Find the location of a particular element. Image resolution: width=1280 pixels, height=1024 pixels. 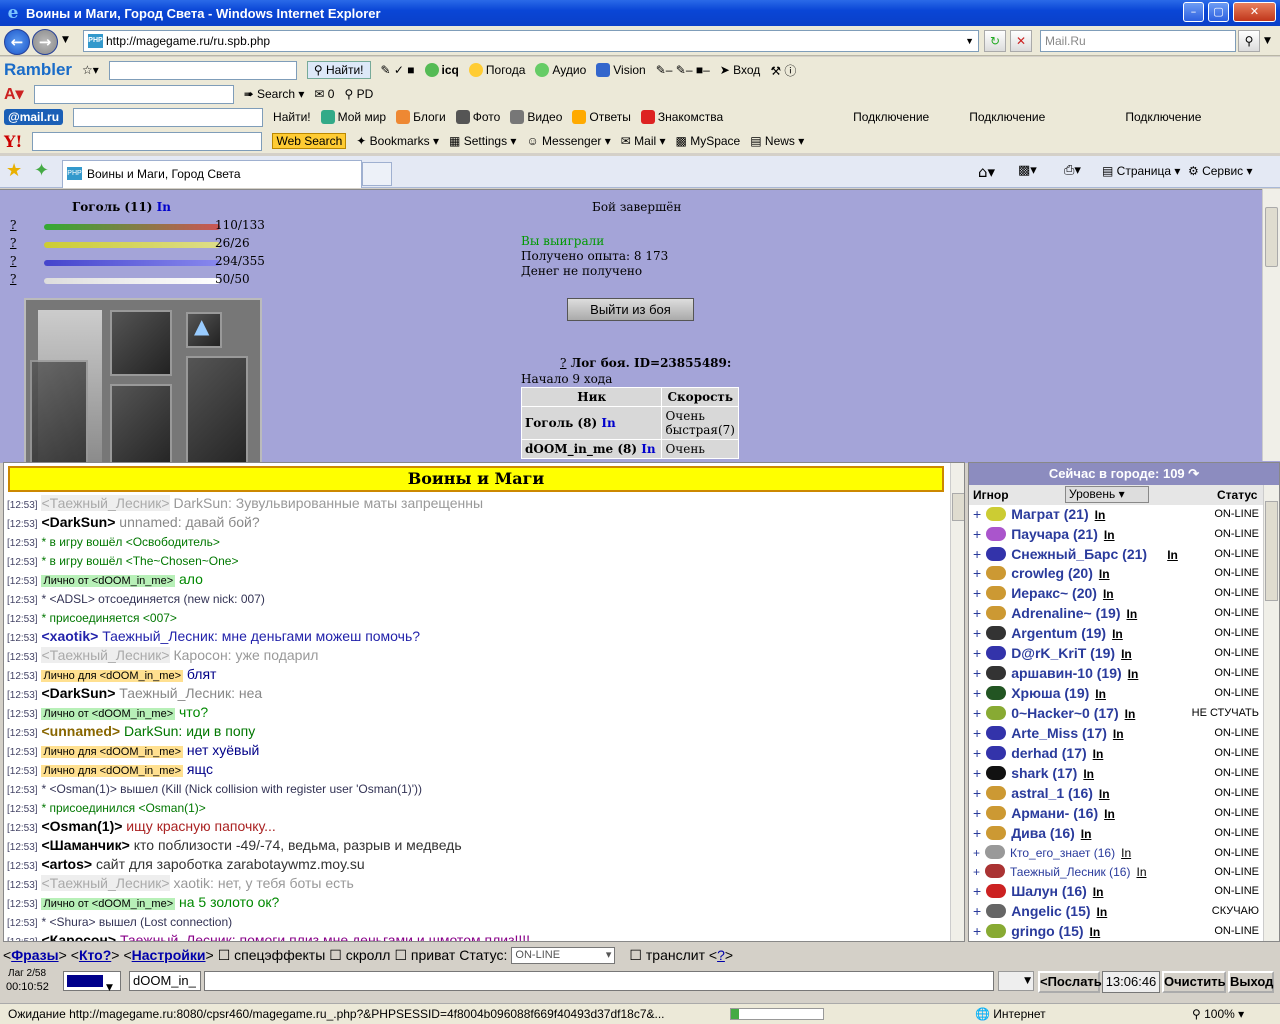

news-menu: ▤ News ▾ is located at coordinates (777, 141).